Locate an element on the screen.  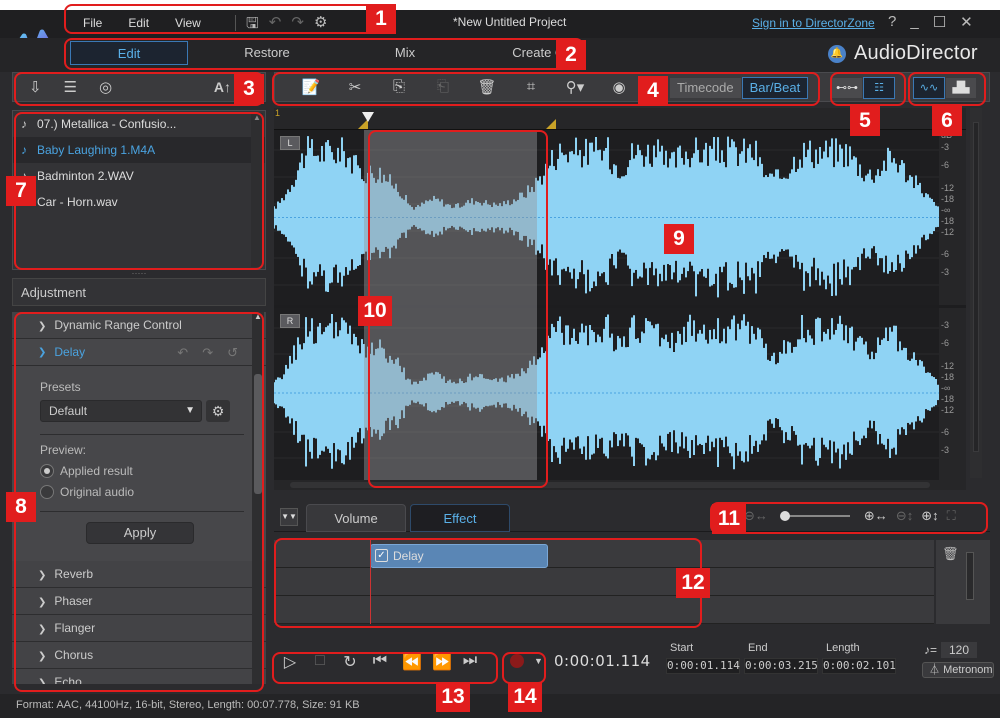
record-button: ▼ is located at coordinates (526, 661).